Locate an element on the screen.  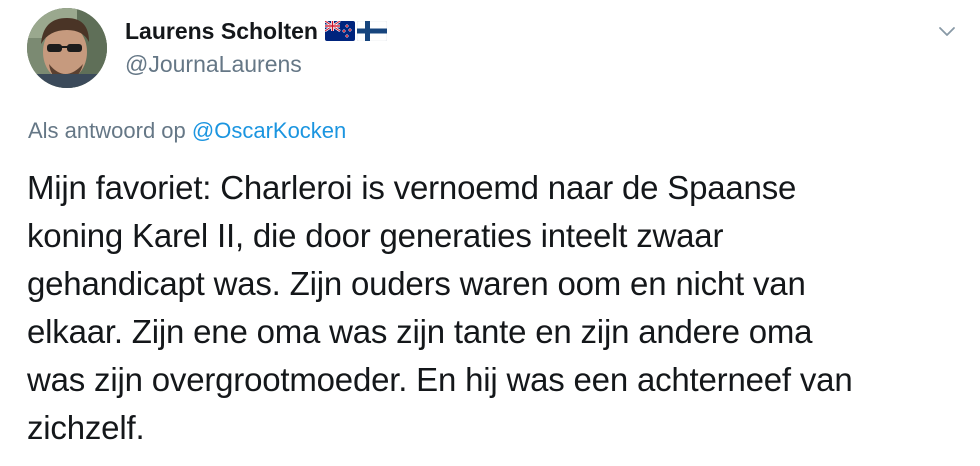
flag-emojis is located at coordinates (355, 31).